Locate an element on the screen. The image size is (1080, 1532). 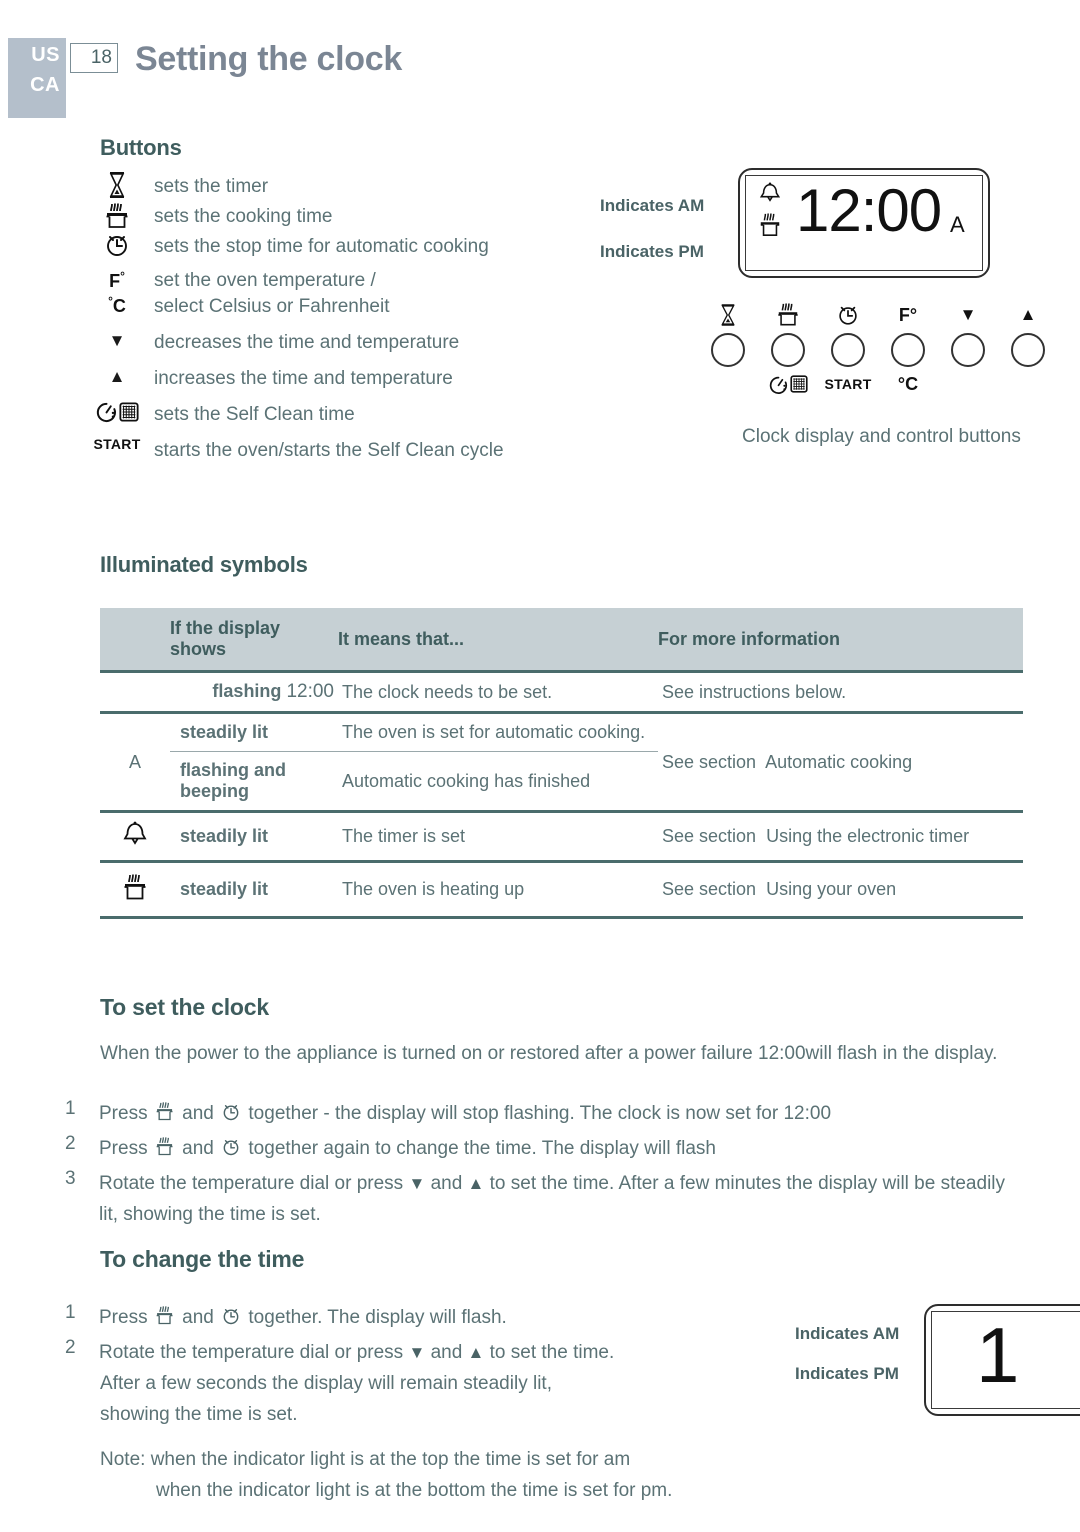
legend-label: sets the Self Clean time is located at coordinates (254, 414).